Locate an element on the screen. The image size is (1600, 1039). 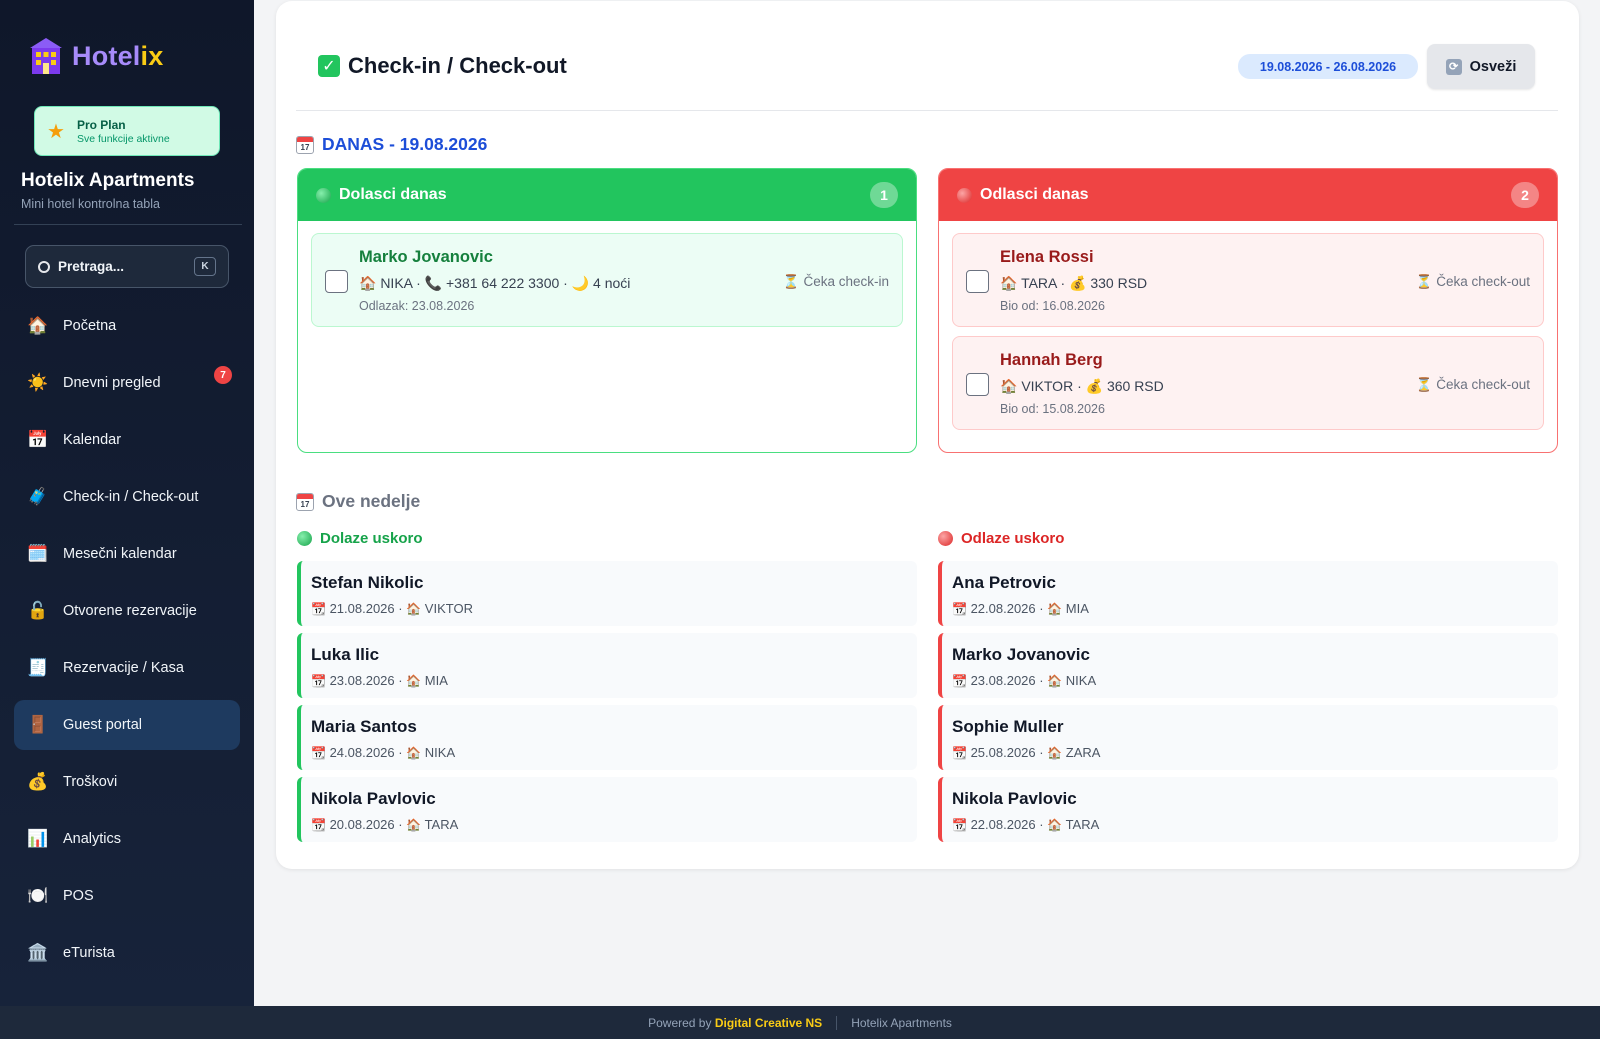
red-circle-icon is located at coordinates (964, 195).